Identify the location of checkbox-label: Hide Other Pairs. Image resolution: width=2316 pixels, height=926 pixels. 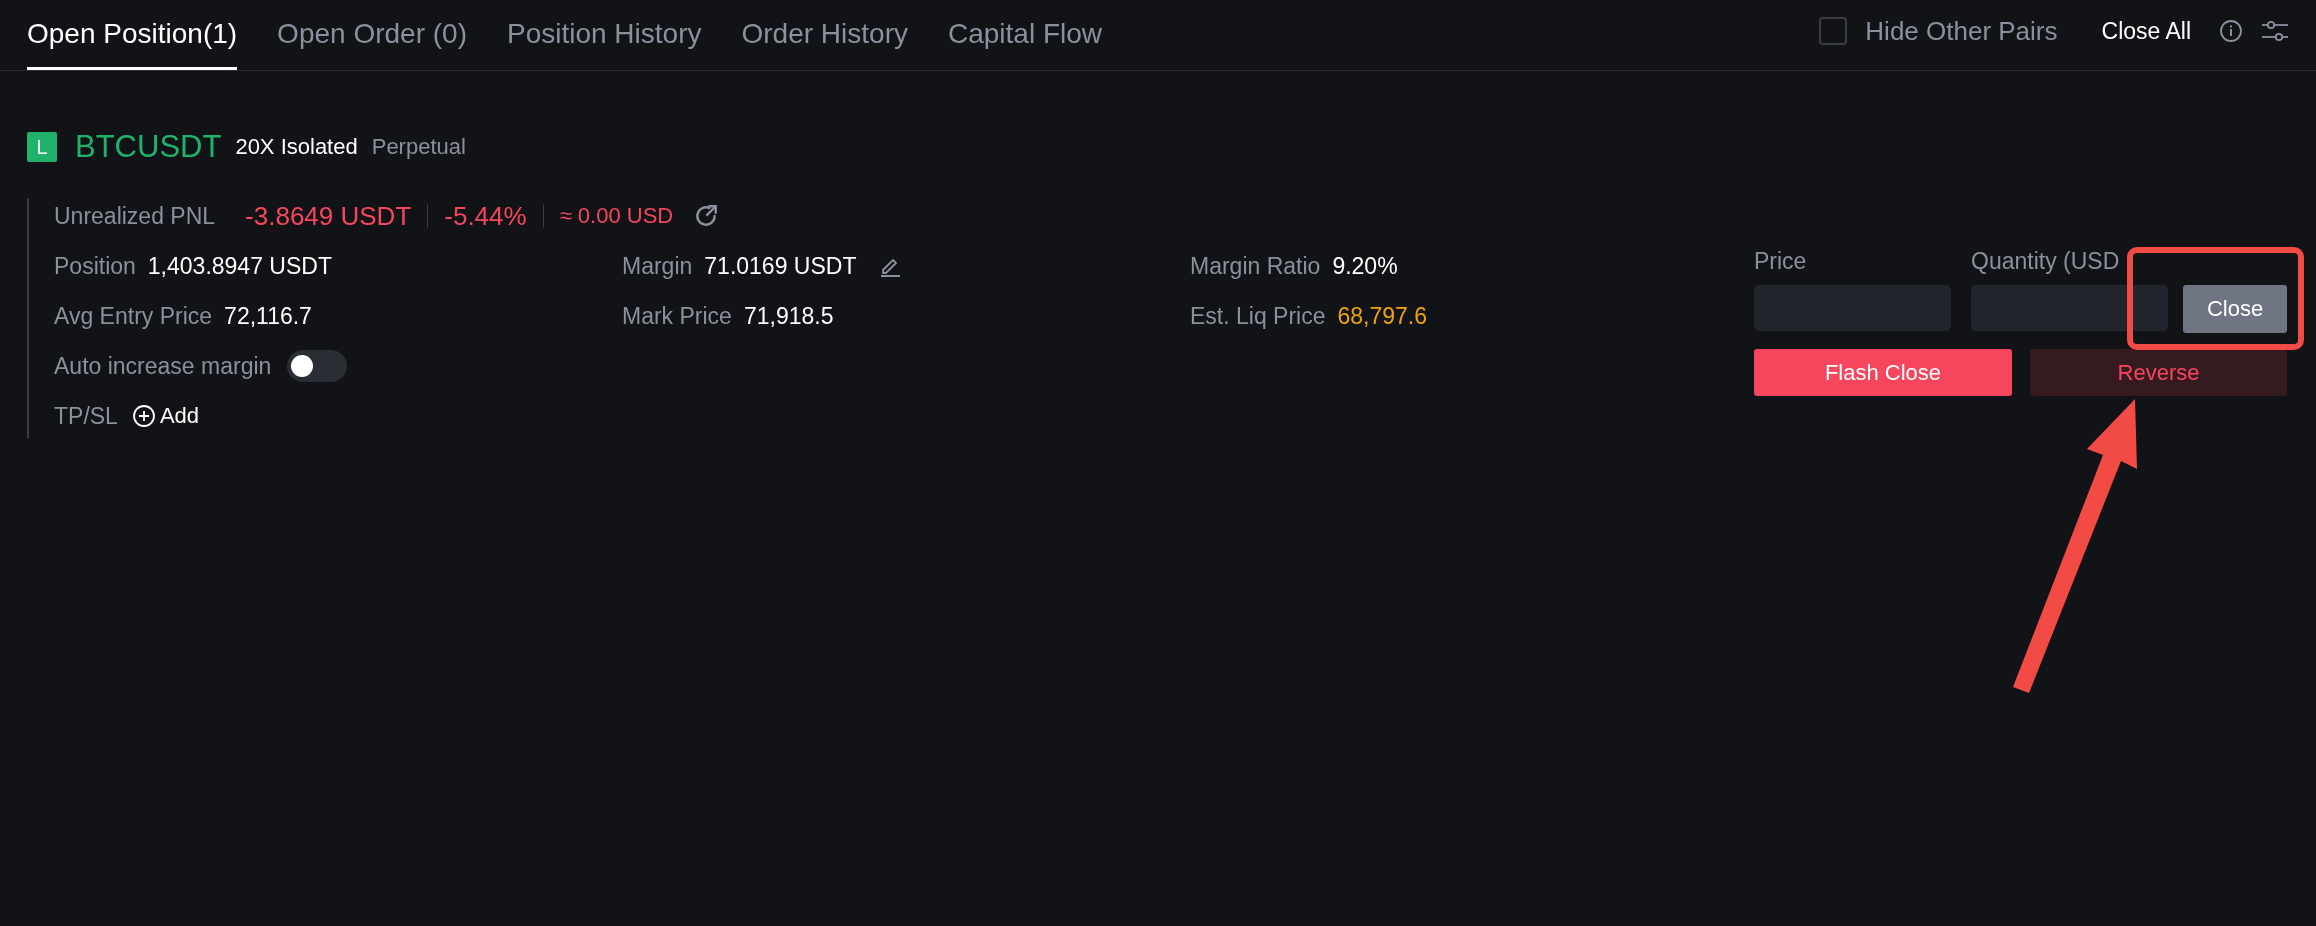
(1961, 31).